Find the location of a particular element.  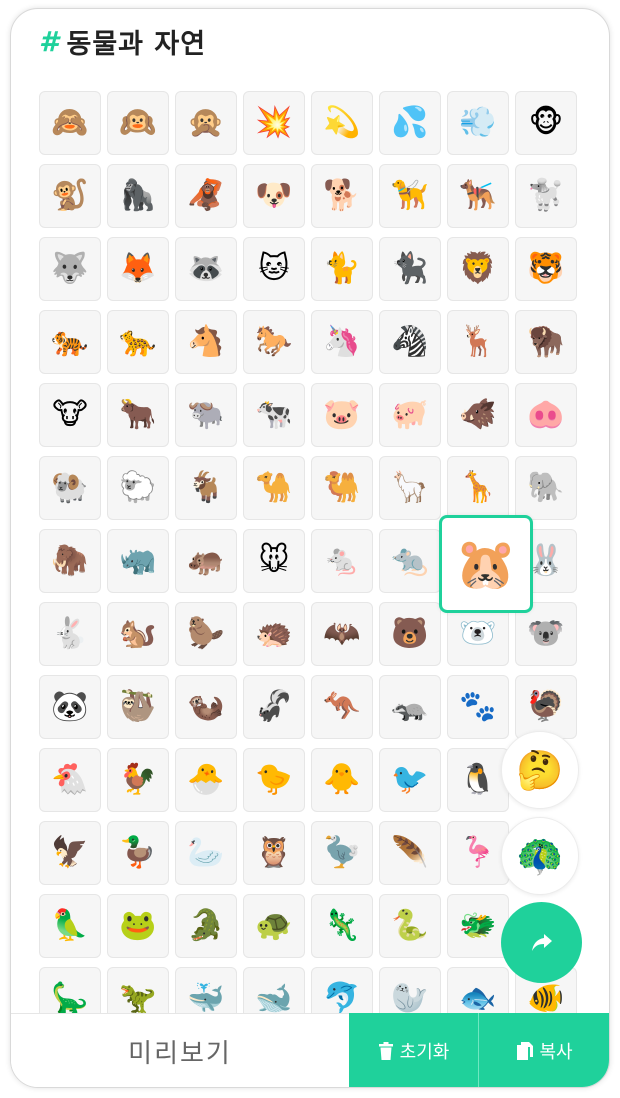

peacock-emoji-button: 🦚 is located at coordinates (540, 856).